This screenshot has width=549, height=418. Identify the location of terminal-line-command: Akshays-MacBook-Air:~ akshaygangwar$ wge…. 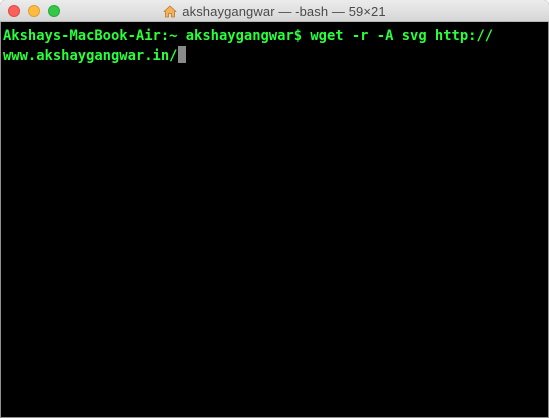
(274, 36).